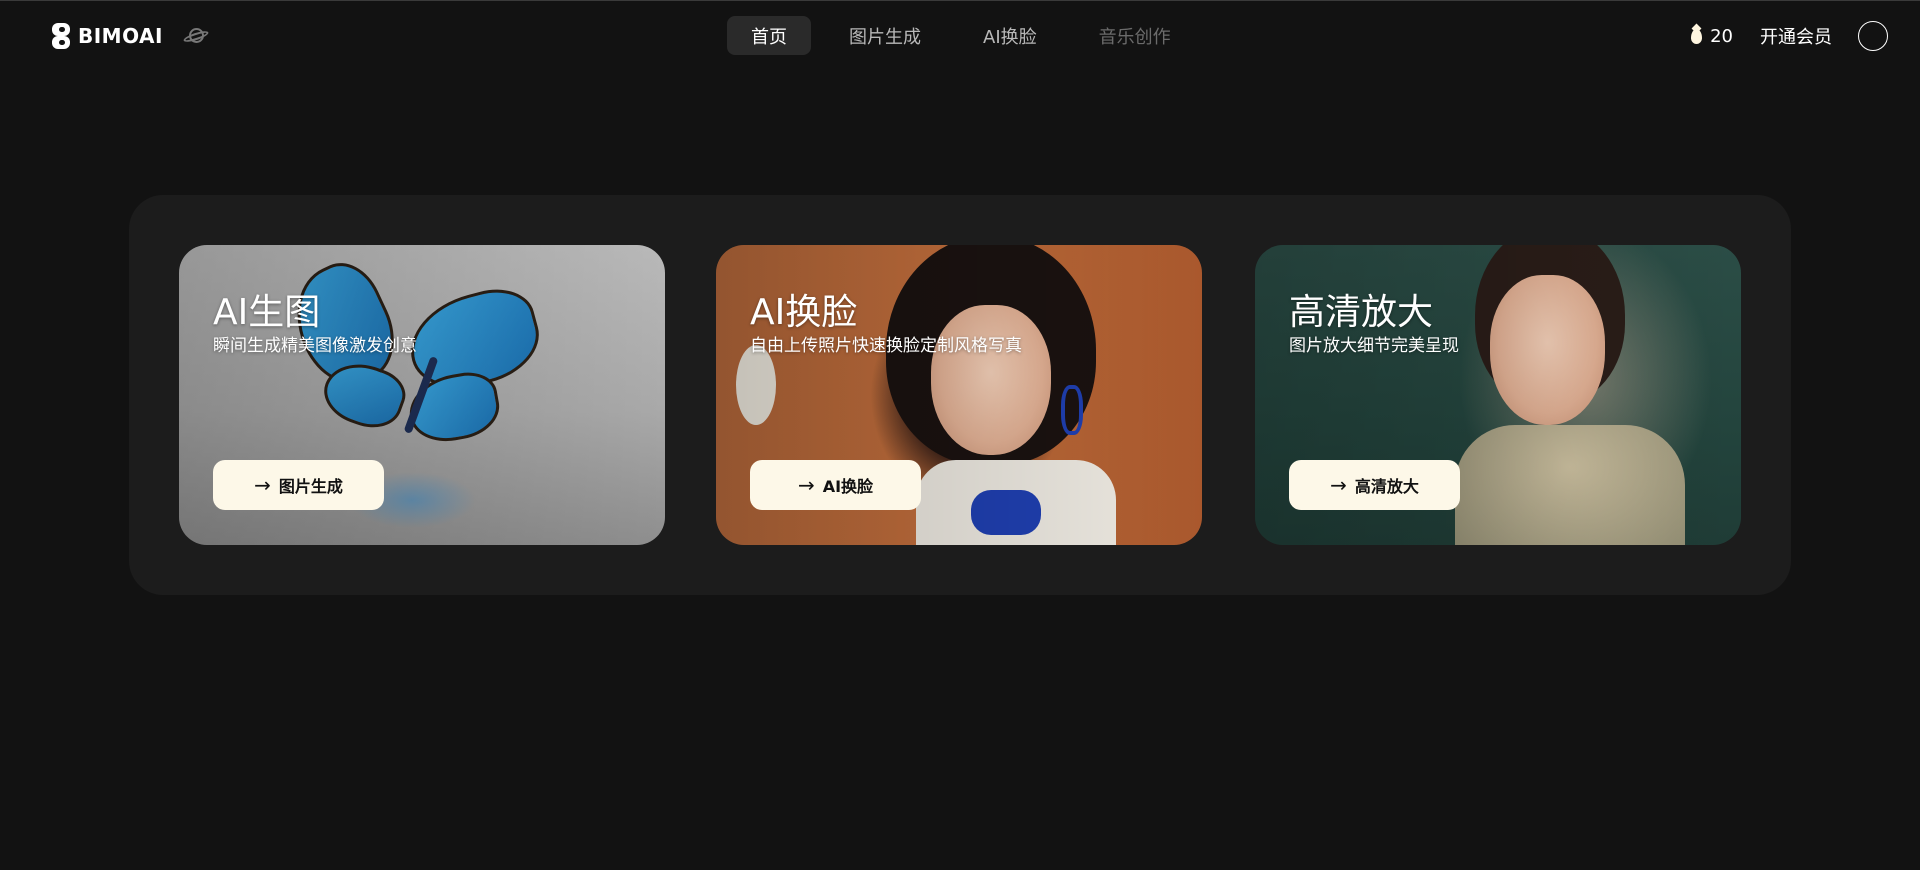 The image size is (1920, 870). What do you see at coordinates (315, 346) in the screenshot?
I see `card-subtitle: 瞬间生成精美图像激发创意` at bounding box center [315, 346].